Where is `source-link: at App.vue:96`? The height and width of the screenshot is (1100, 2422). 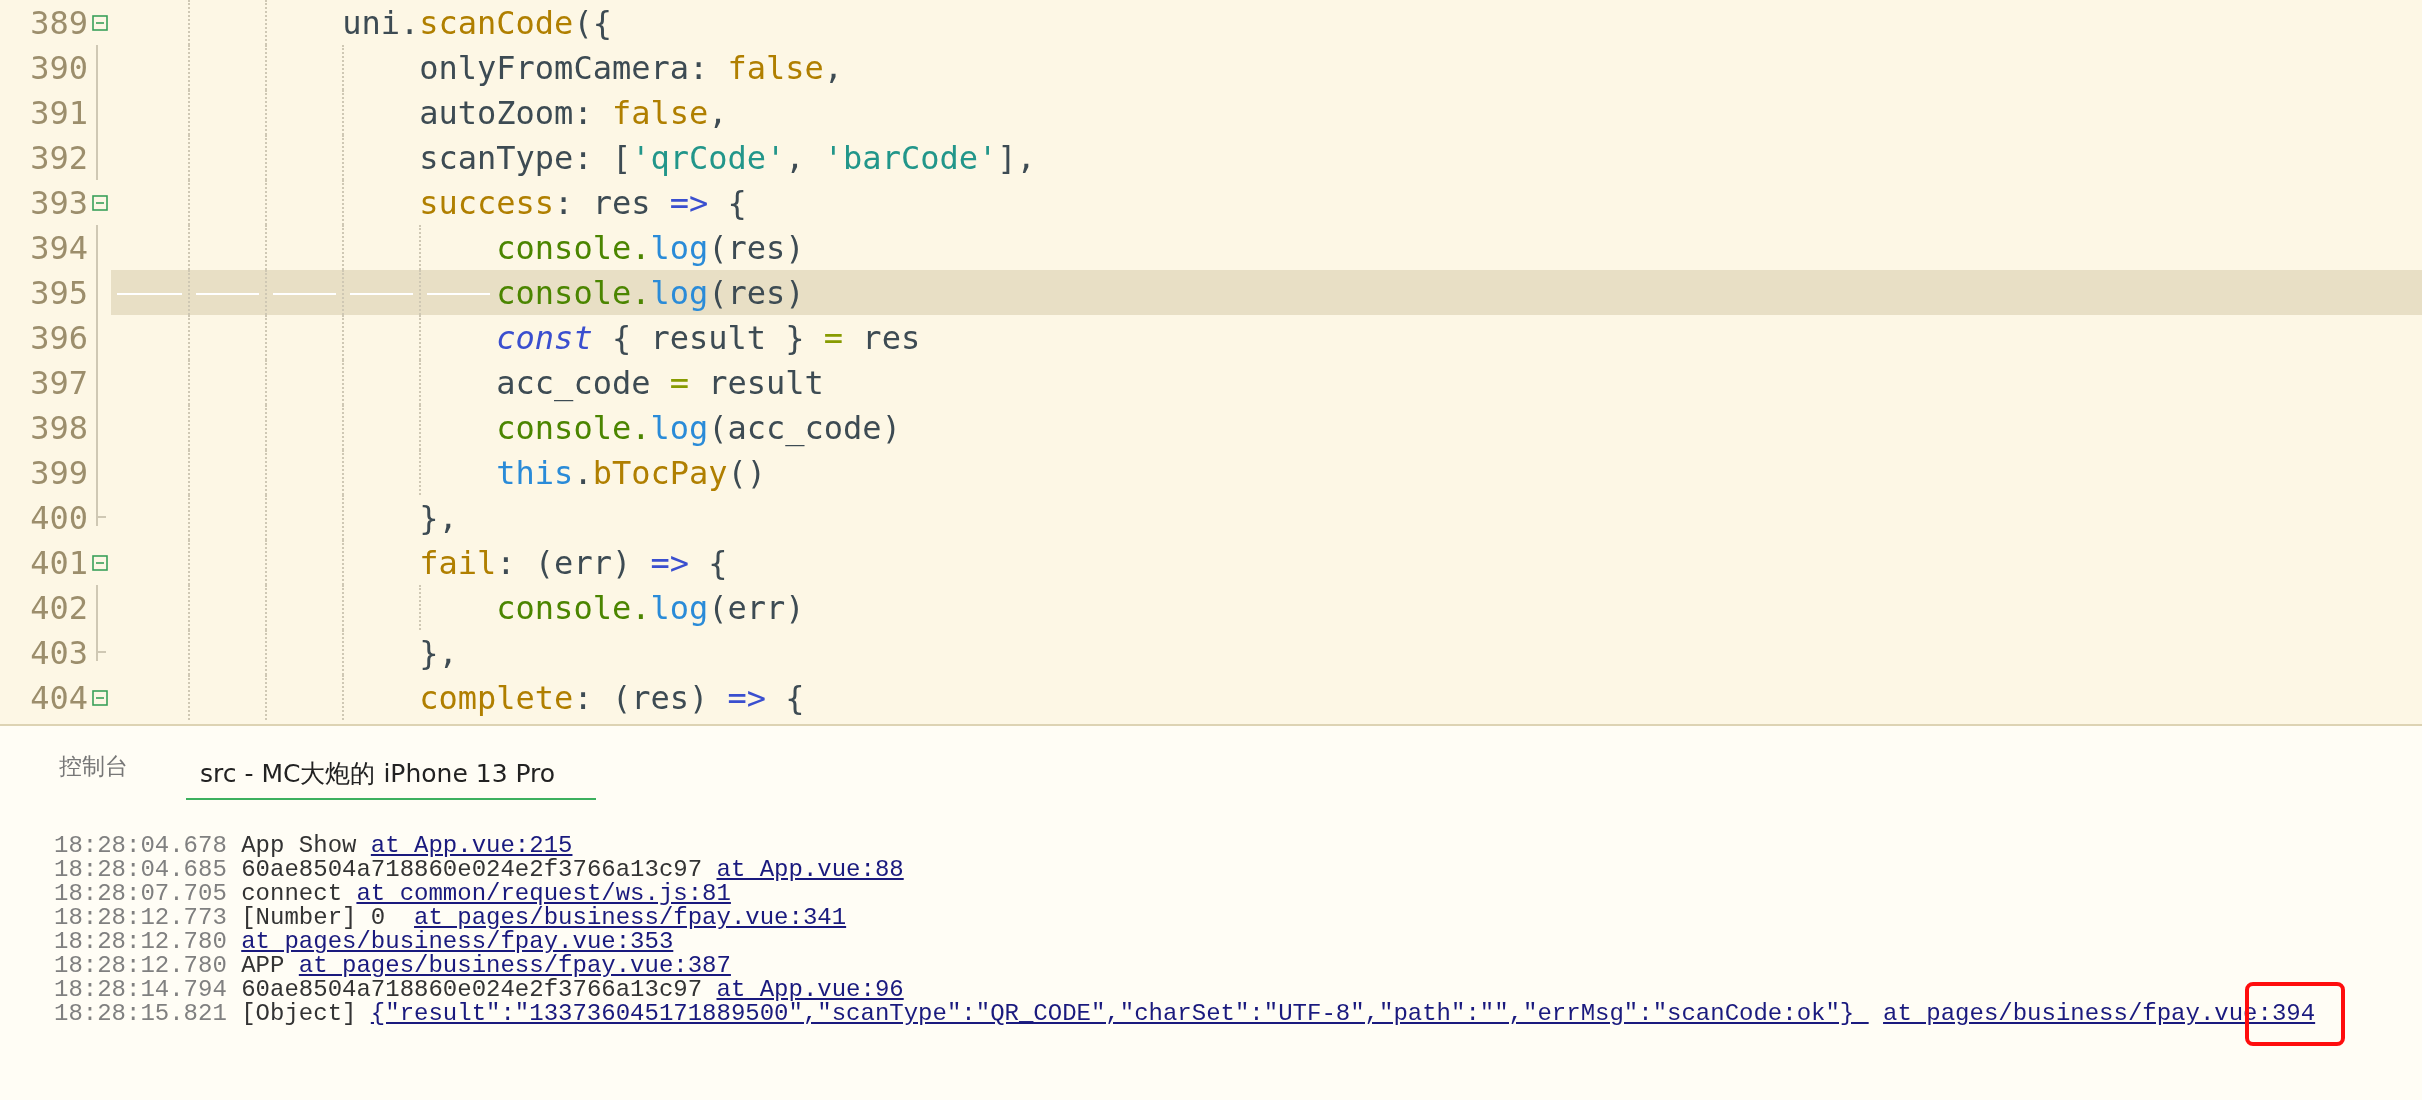 source-link: at App.vue:96 is located at coordinates (810, 990).